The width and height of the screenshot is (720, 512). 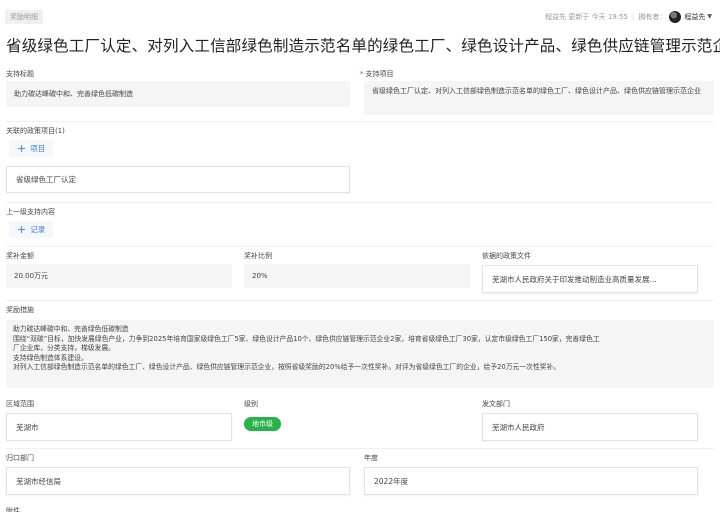 What do you see at coordinates (178, 481) in the screenshot?
I see `belong-dept-card: 芜湖市经信局` at bounding box center [178, 481].